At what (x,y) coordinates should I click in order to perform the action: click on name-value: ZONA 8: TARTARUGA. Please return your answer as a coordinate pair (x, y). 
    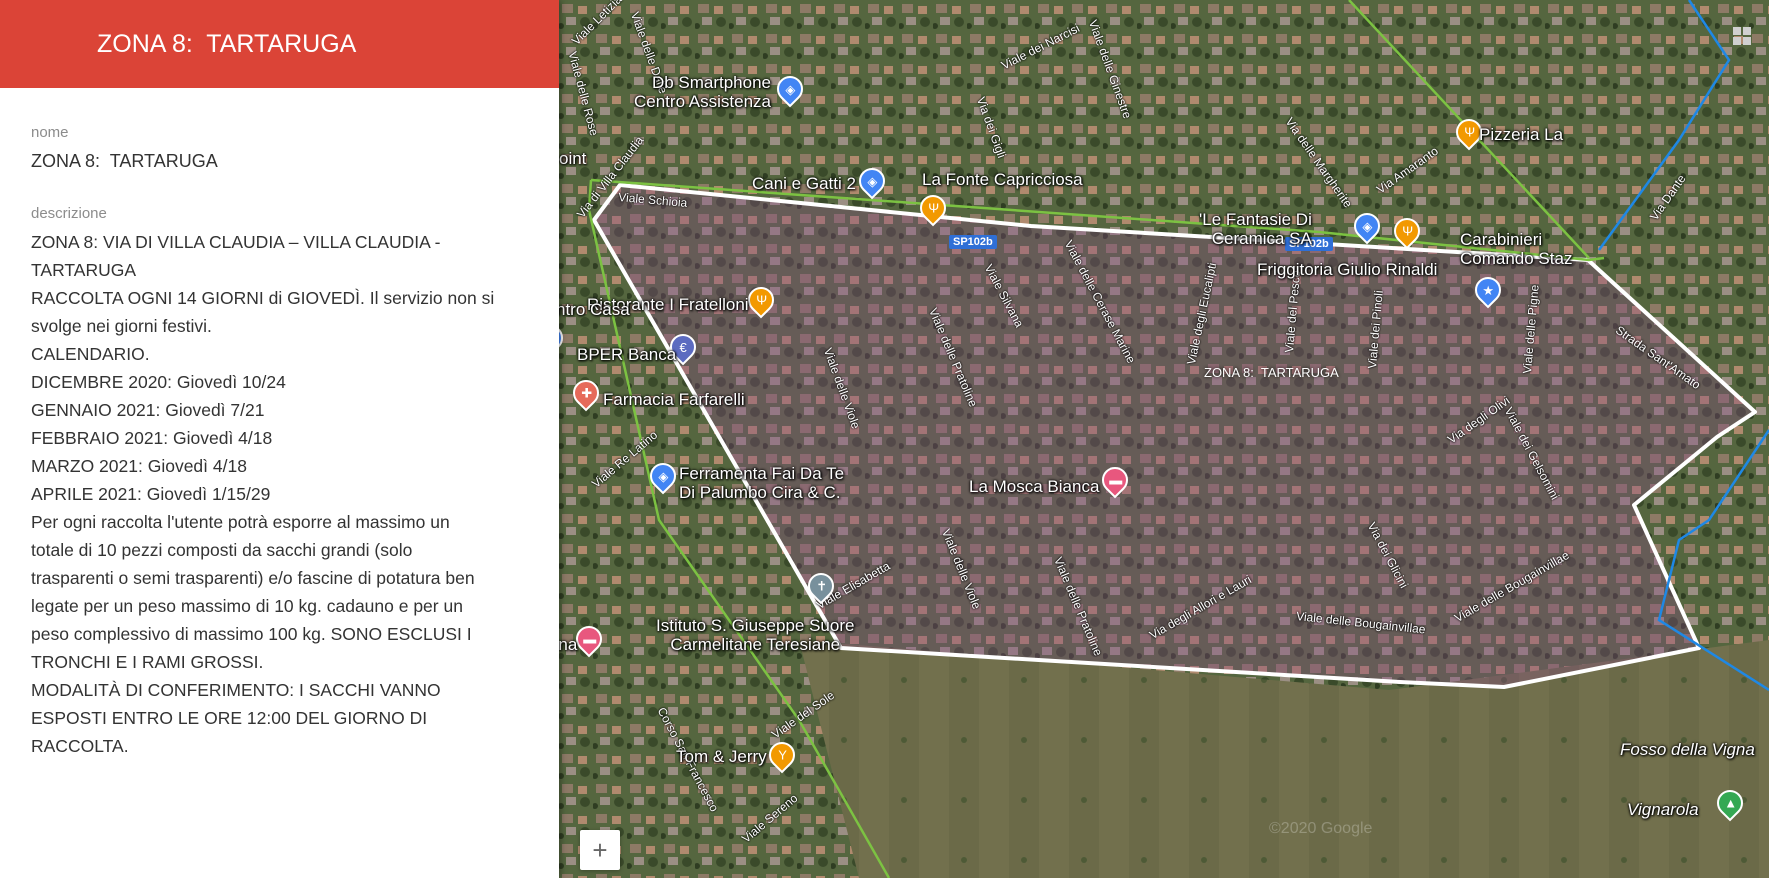
    Looking at the image, I should click on (124, 161).